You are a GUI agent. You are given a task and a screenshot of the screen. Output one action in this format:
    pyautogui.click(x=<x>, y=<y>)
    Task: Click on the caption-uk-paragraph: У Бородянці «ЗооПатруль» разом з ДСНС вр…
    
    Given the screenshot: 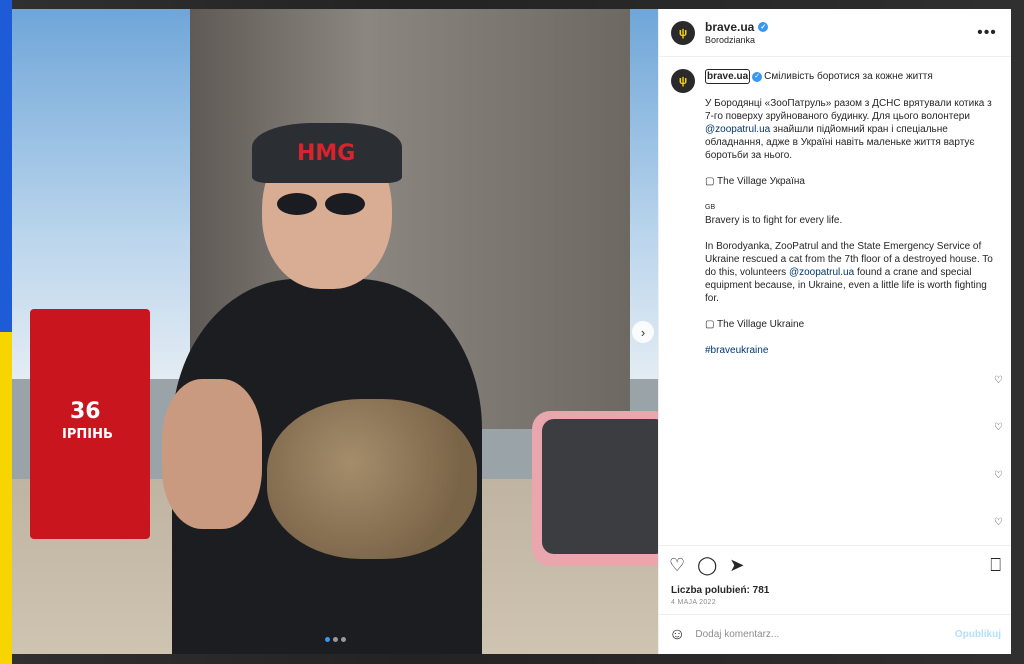 What is the action you would take?
    pyautogui.click(x=848, y=129)
    